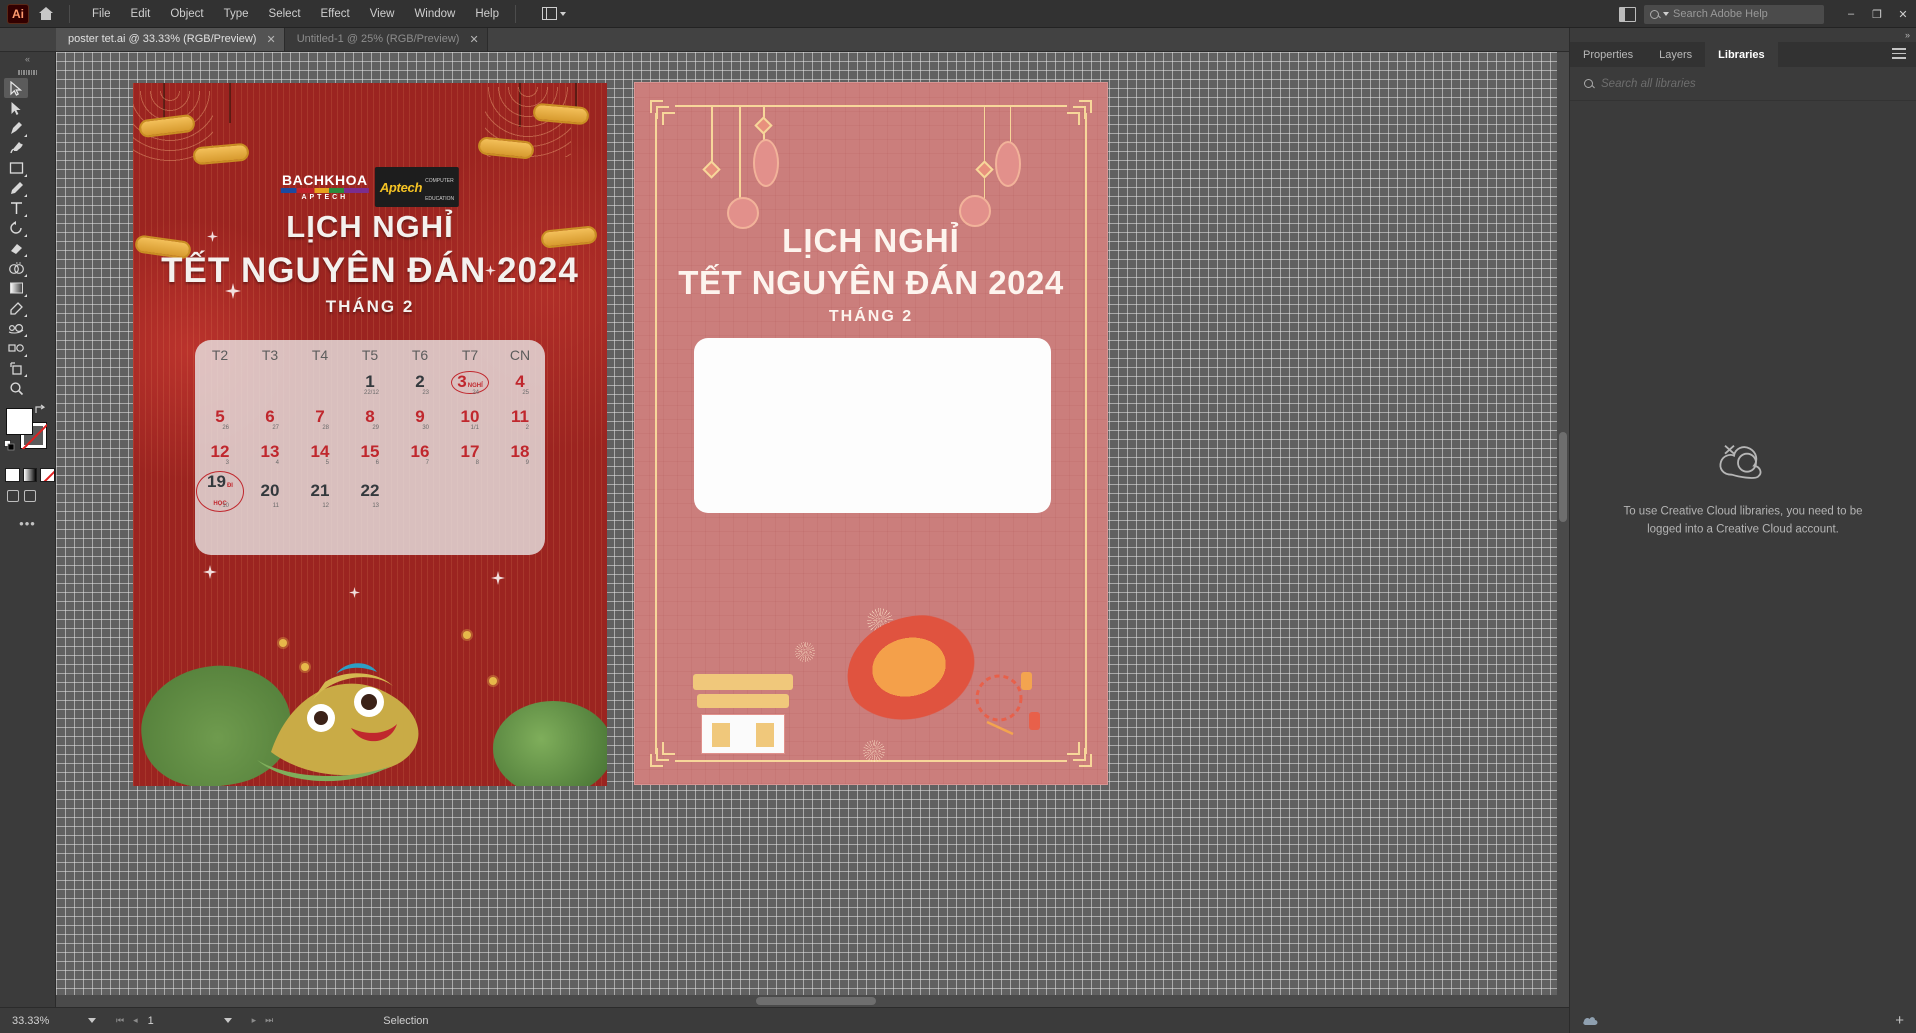 The height and width of the screenshot is (1033, 1916). What do you see at coordinates (40, 409) in the screenshot?
I see `swap-fill-stroke-icon` at bounding box center [40, 409].